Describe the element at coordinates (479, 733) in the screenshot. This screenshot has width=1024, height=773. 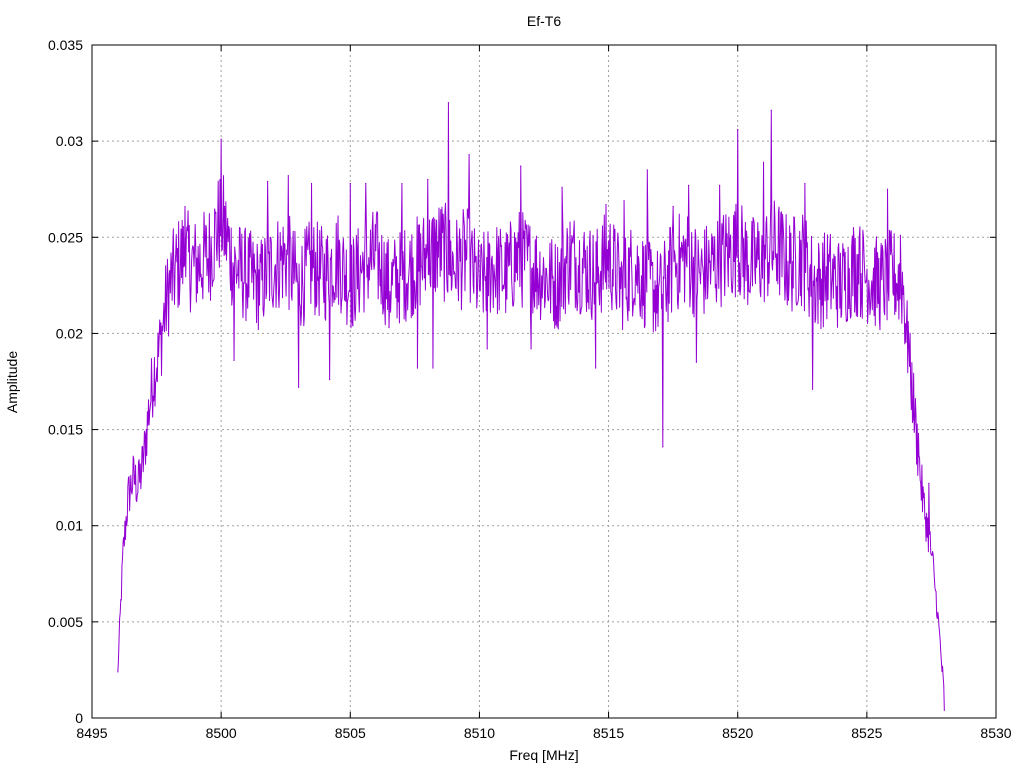
I see `x-tick-label: 8510` at that location.